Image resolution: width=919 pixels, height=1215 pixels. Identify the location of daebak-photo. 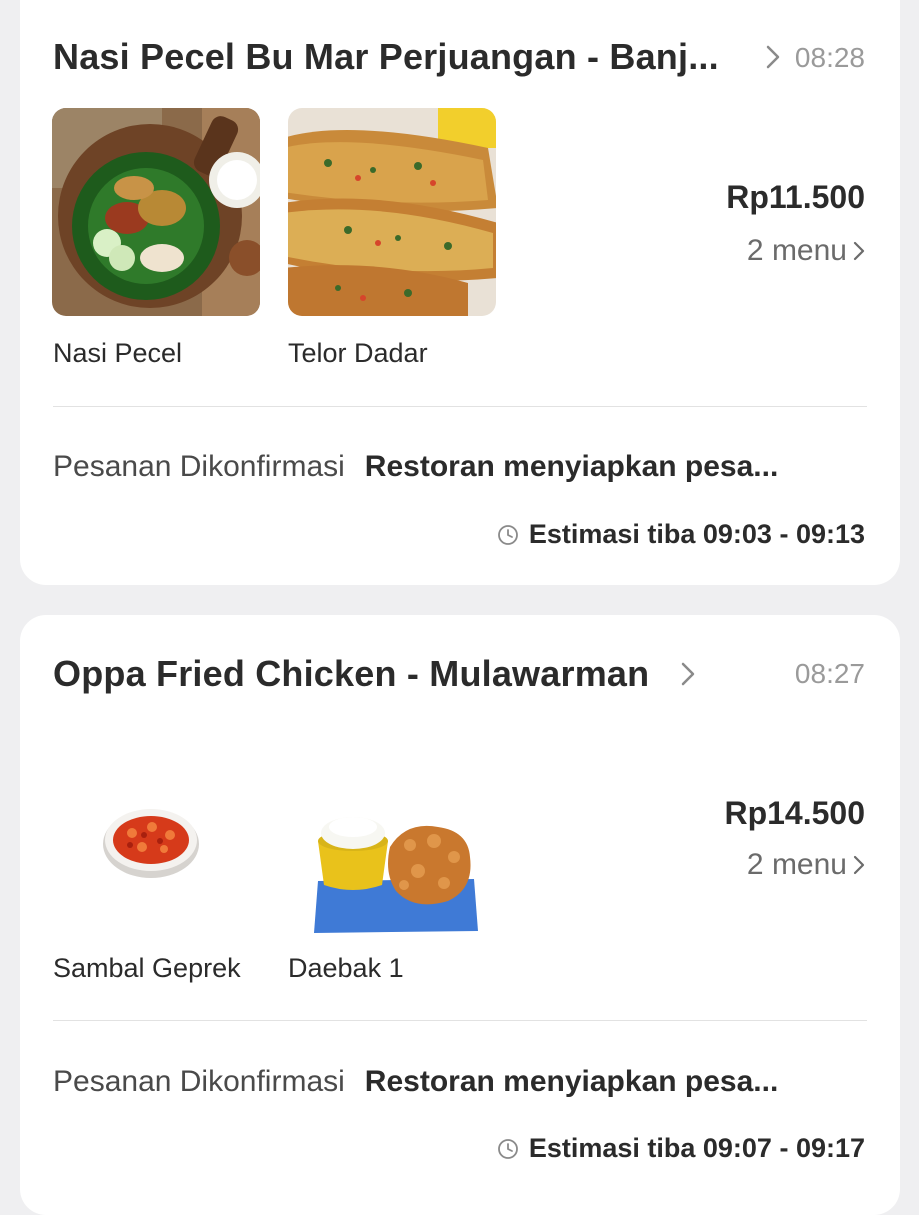
(392, 865).